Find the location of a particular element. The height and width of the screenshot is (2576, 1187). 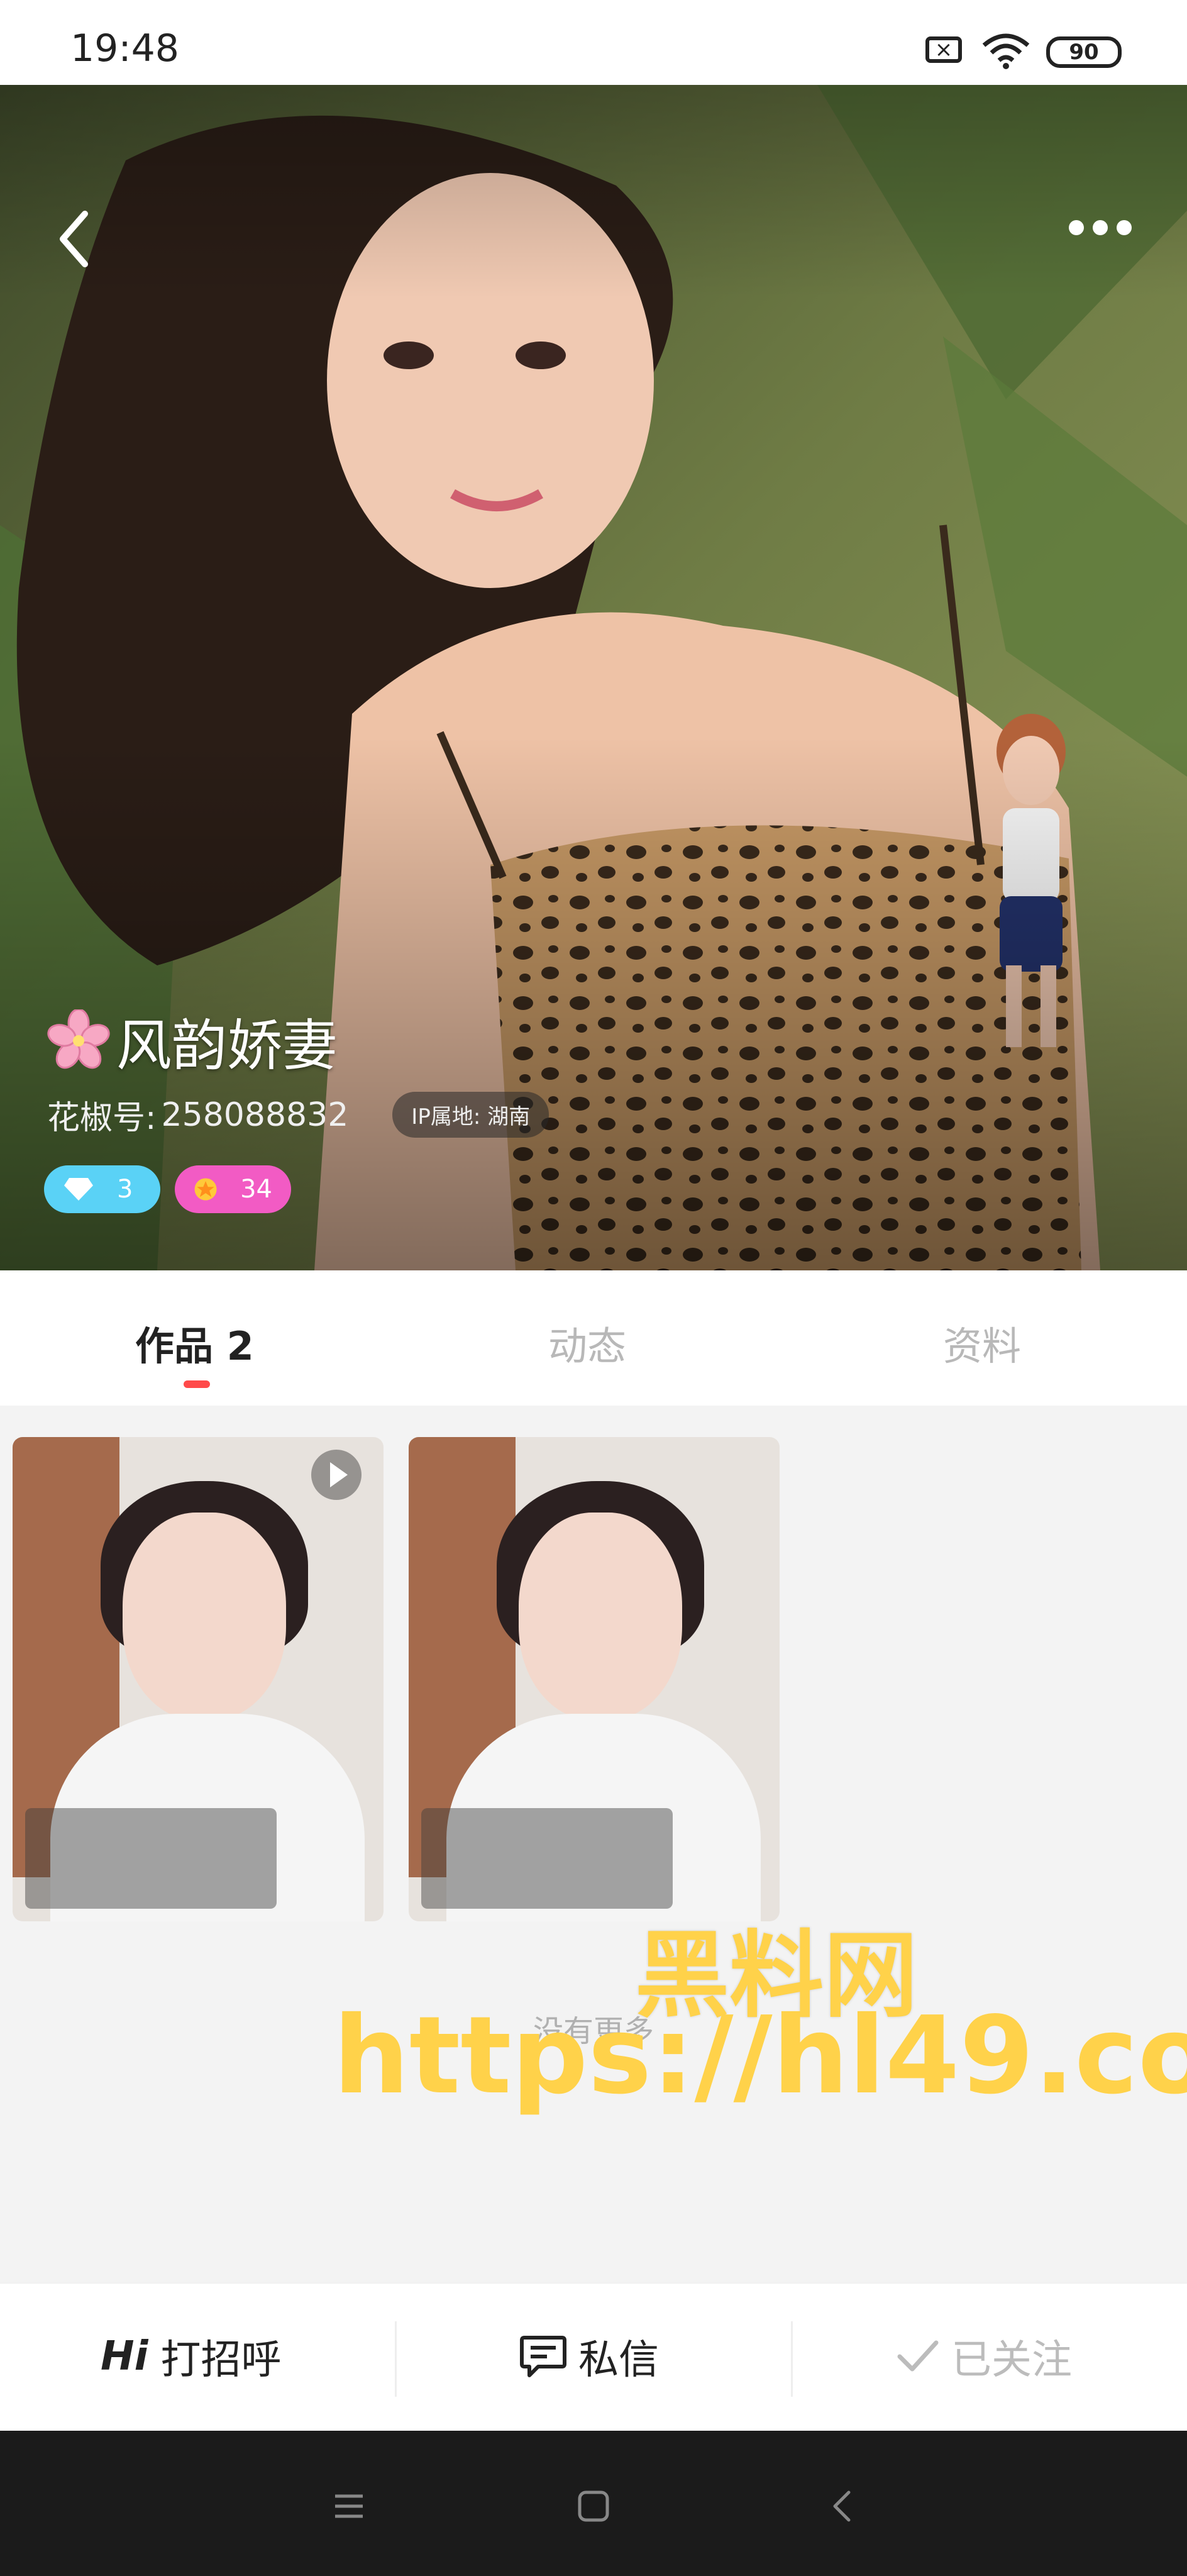

hi-icon: Hi is located at coordinates (124, 2356).